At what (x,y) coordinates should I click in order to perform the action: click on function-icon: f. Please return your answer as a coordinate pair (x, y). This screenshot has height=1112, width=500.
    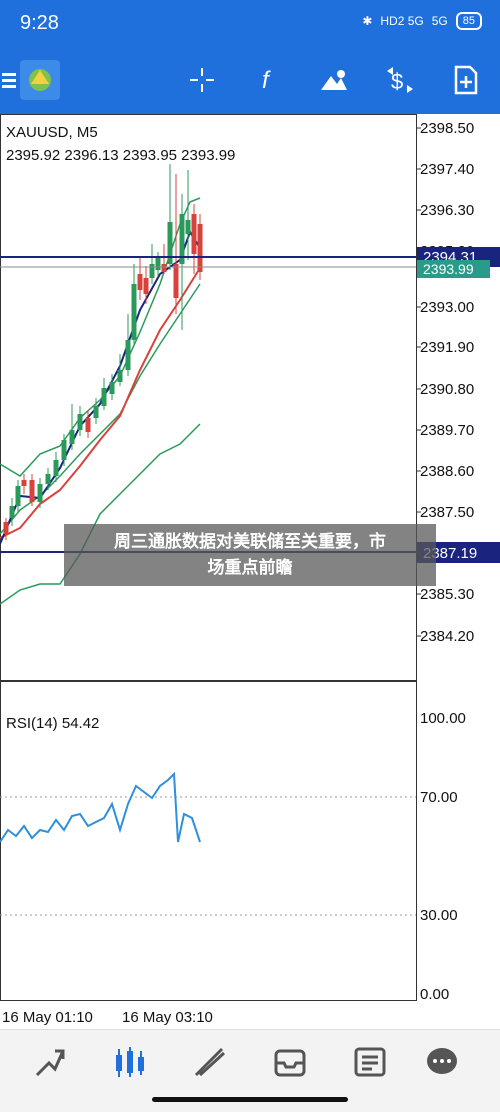
    Looking at the image, I should click on (268, 80).